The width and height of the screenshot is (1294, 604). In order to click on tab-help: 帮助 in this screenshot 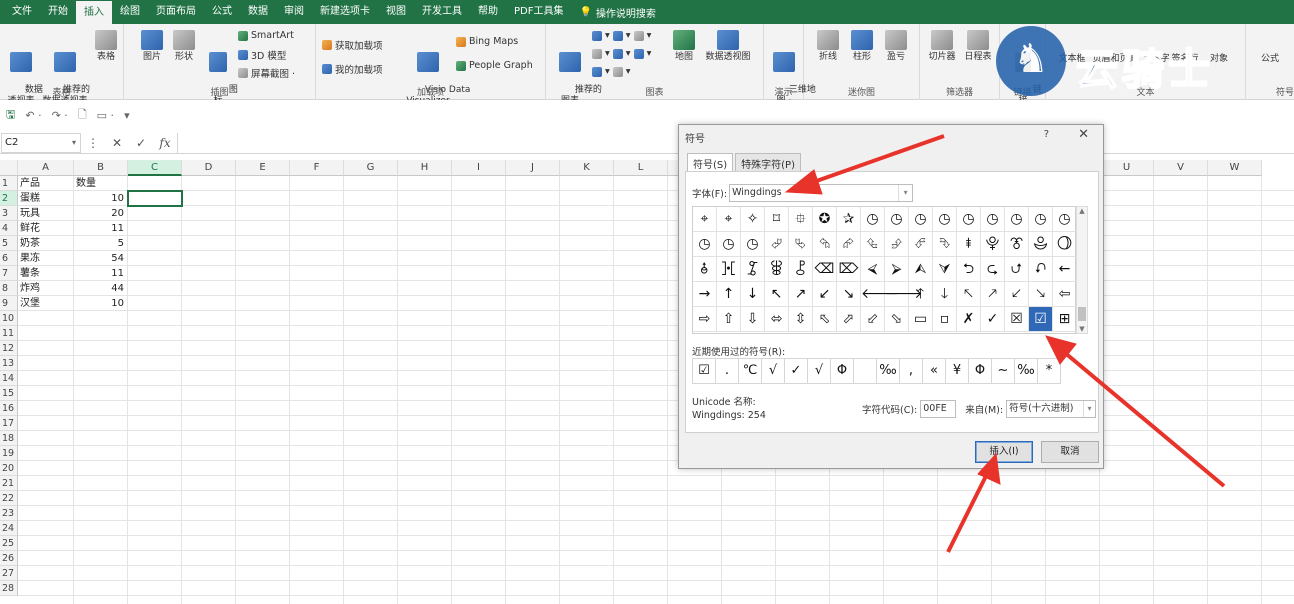, I will do `click(488, 12)`.